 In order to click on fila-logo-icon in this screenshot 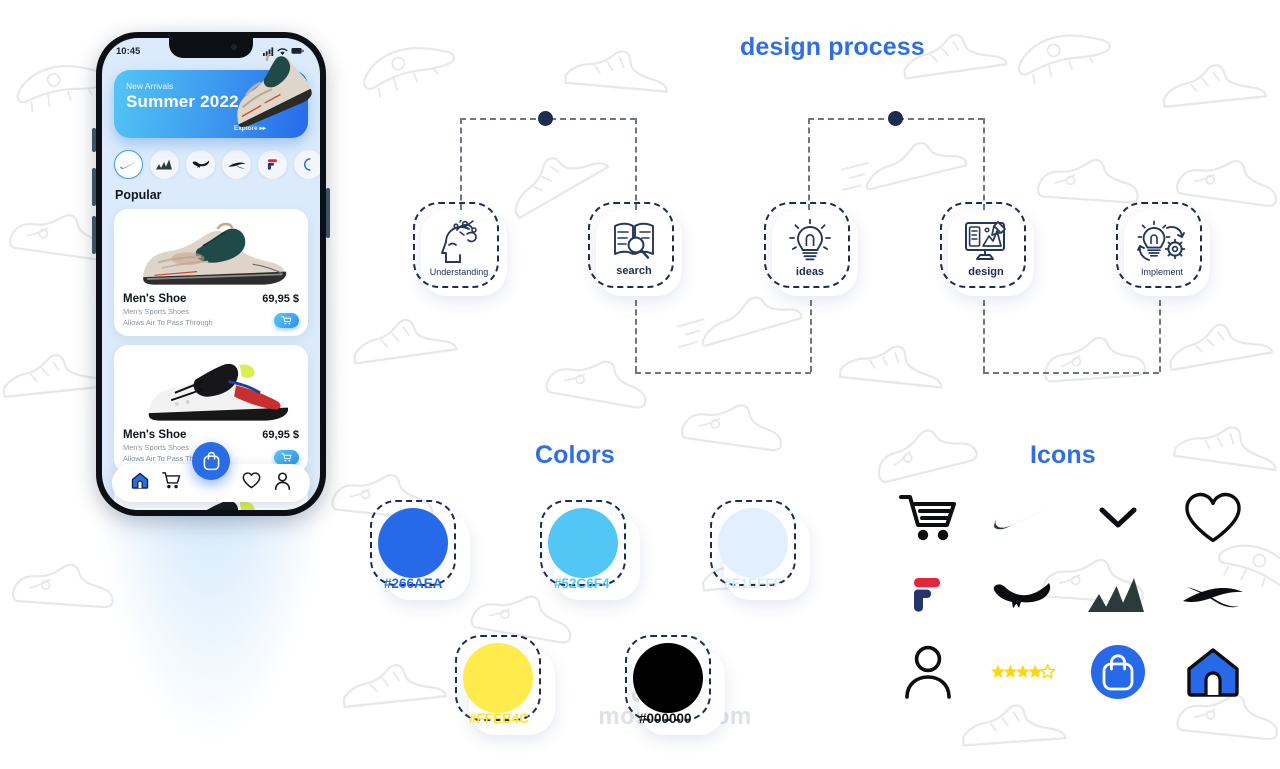, I will do `click(272, 164)`.